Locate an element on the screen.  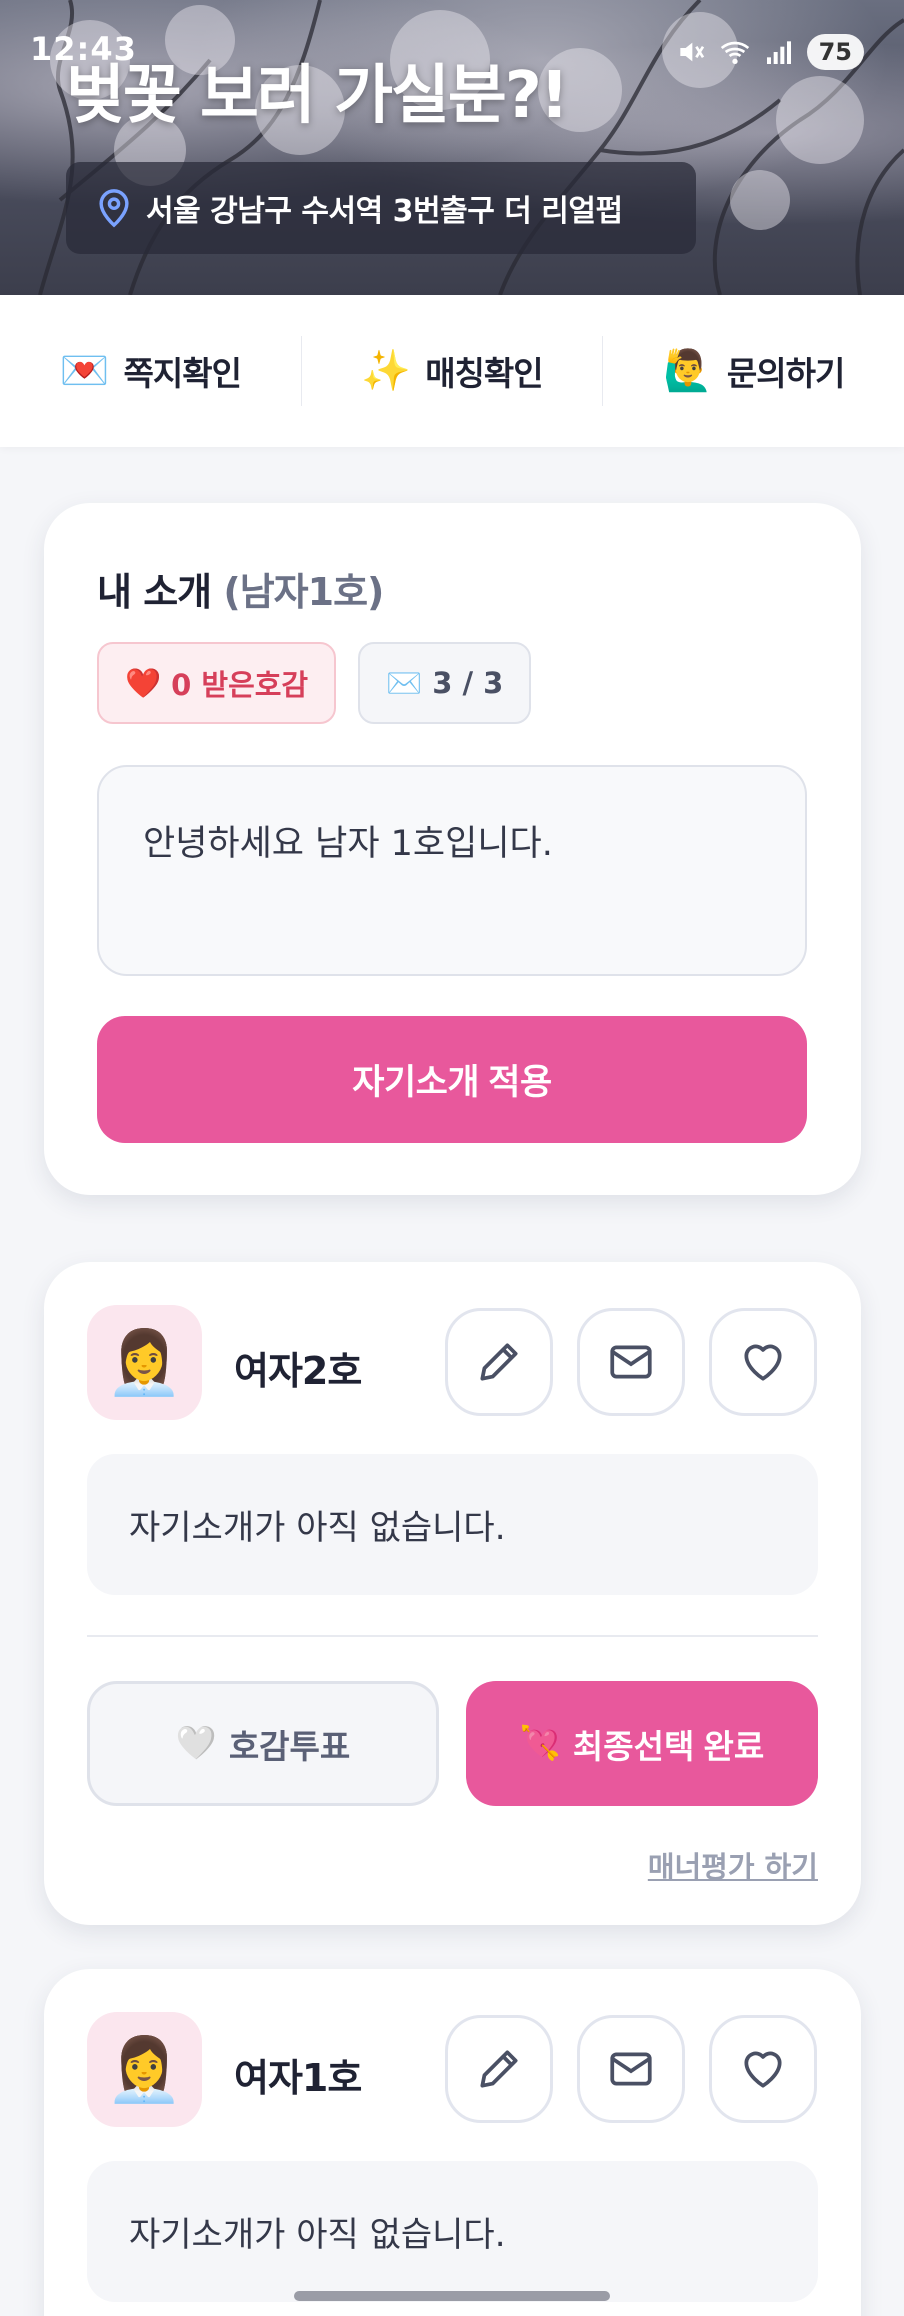
vote-button: 🤍 호감투표 is located at coordinates (263, 1743).